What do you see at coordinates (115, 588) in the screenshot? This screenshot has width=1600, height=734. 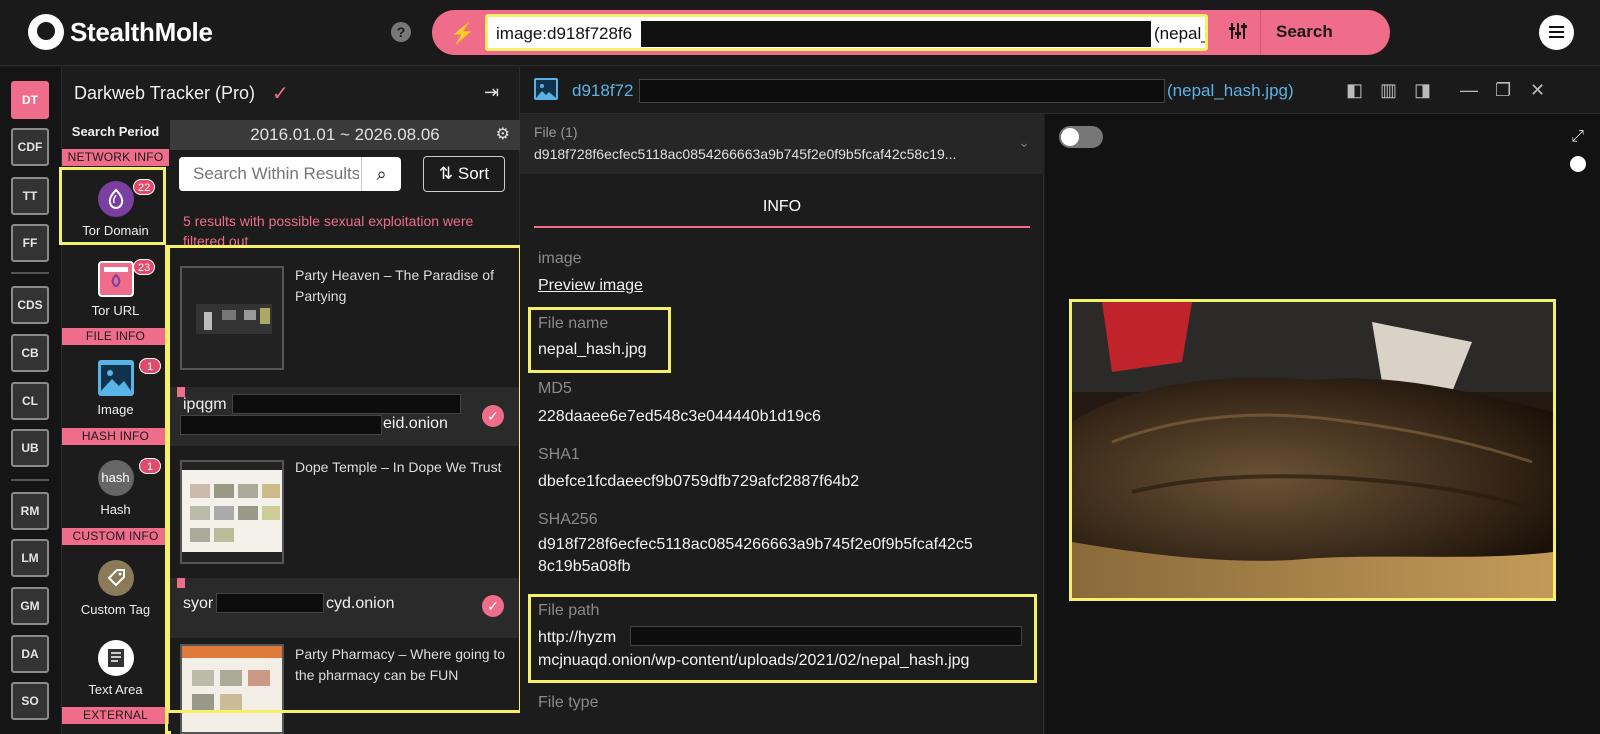 I see `category-custom-tag: Custom Tag` at bounding box center [115, 588].